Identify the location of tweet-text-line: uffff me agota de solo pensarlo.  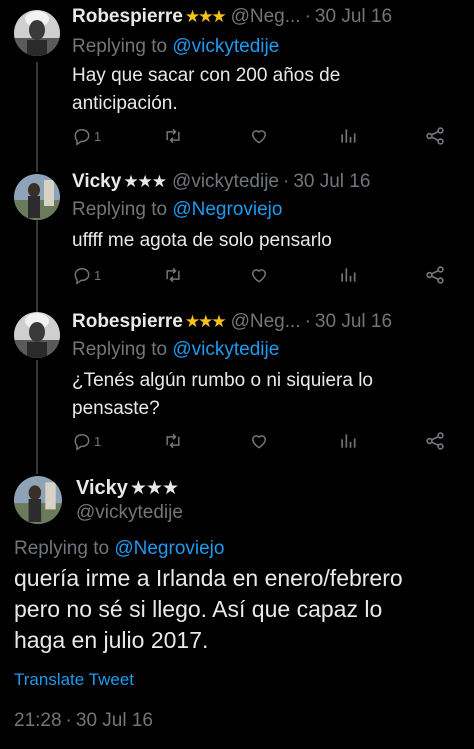
(202, 240).